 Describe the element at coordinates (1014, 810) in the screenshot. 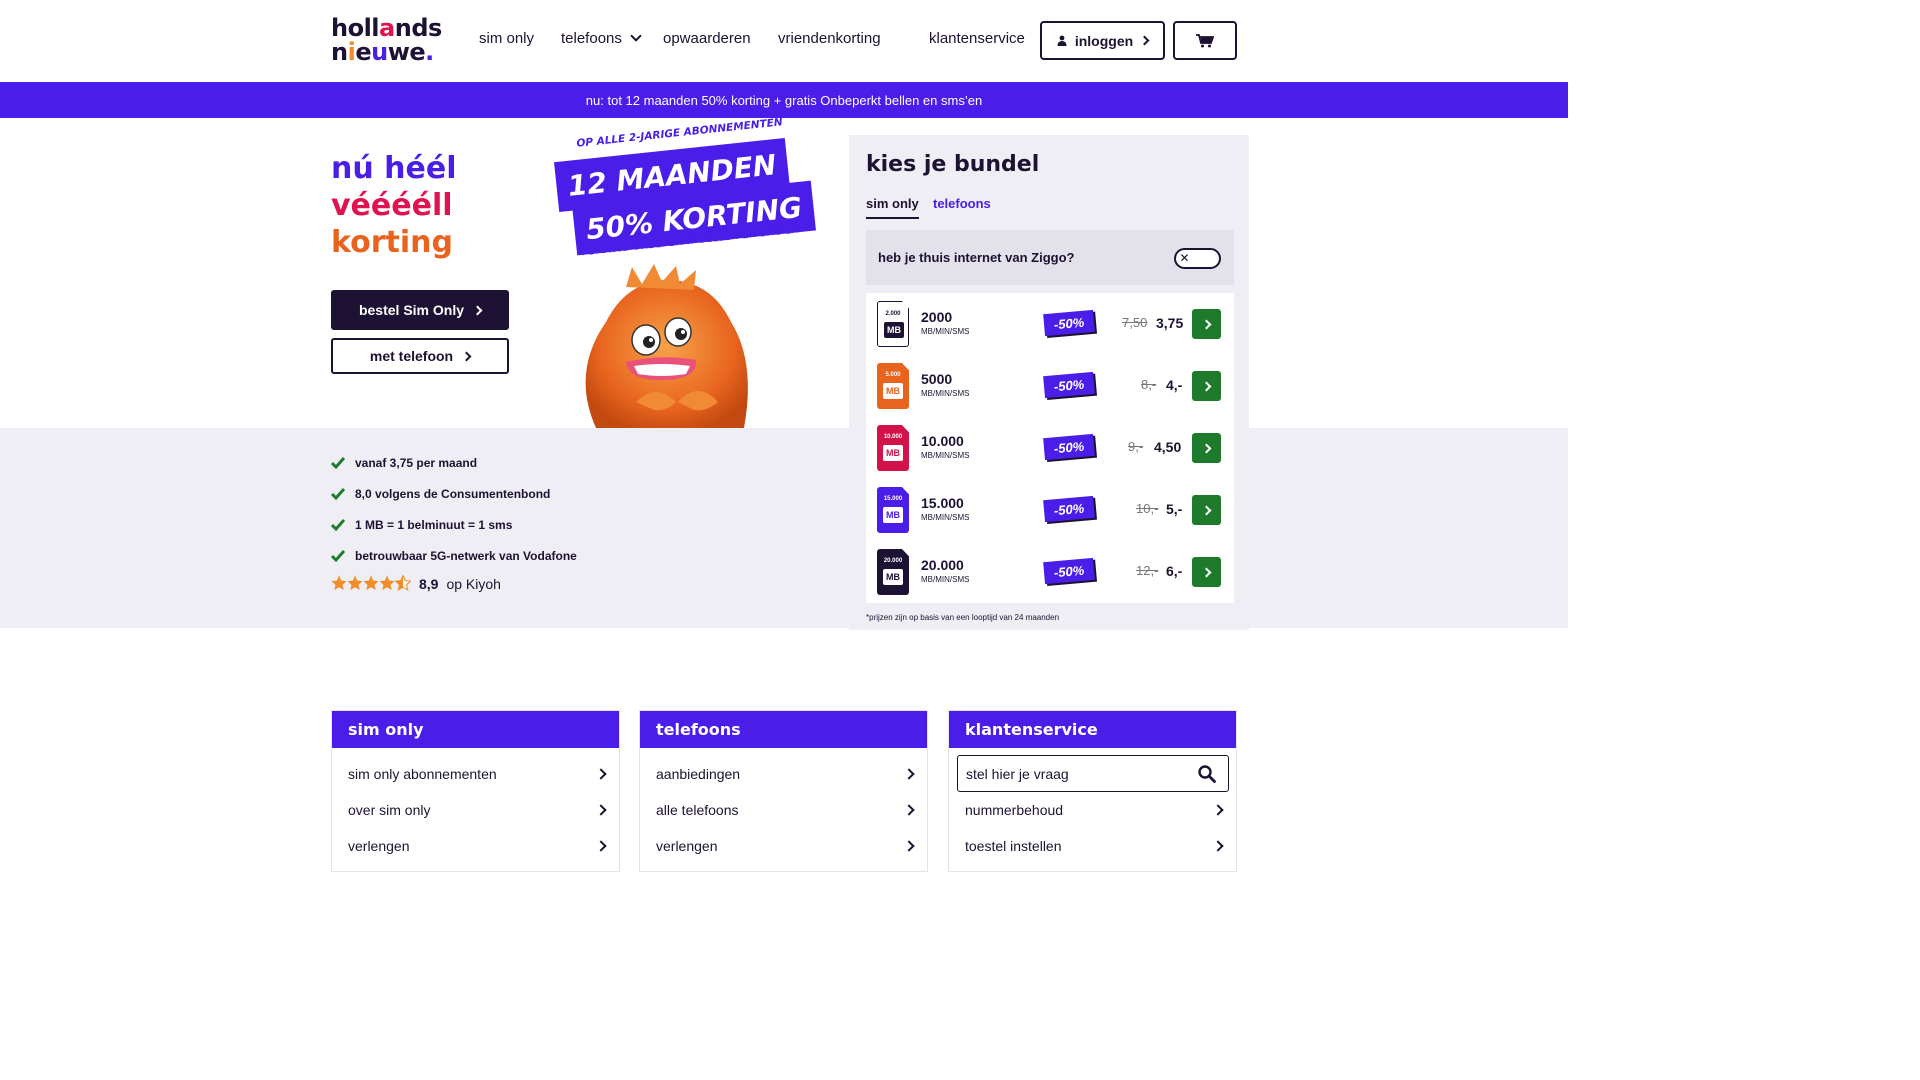

I see `card-link-label: nummerbehoud` at that location.